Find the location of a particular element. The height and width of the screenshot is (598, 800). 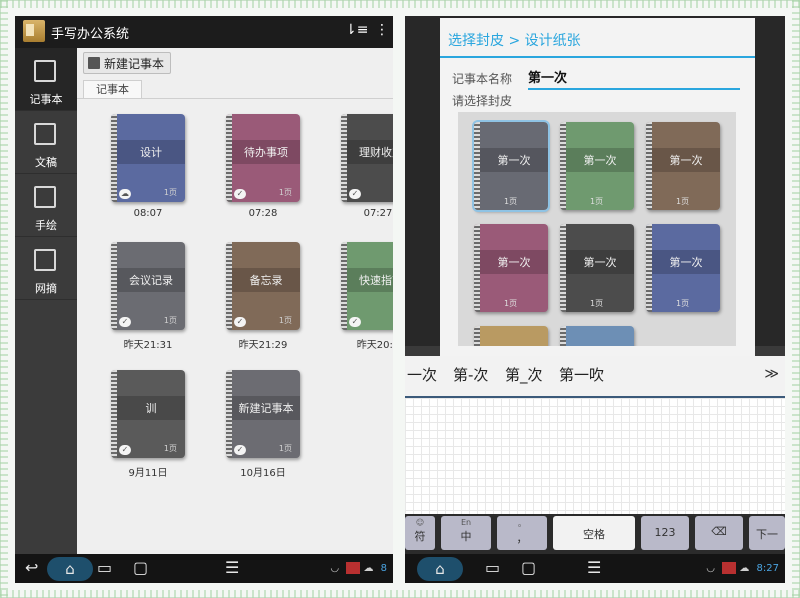

notebook-title: 理财收支 is located at coordinates (376, 152).